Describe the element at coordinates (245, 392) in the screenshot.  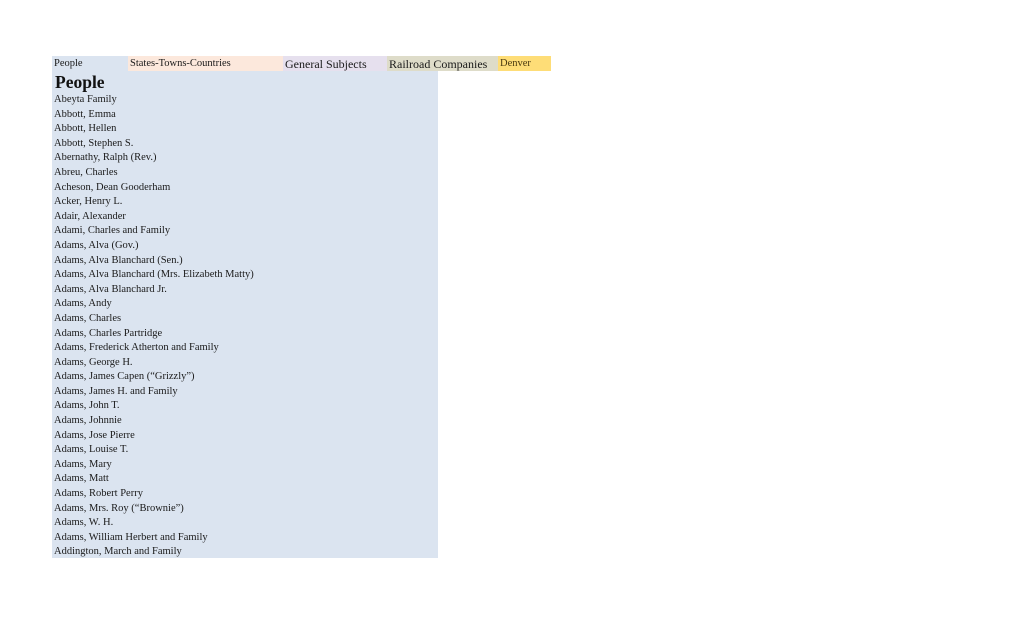
I see `list-item: Adams, James H. and Family` at that location.